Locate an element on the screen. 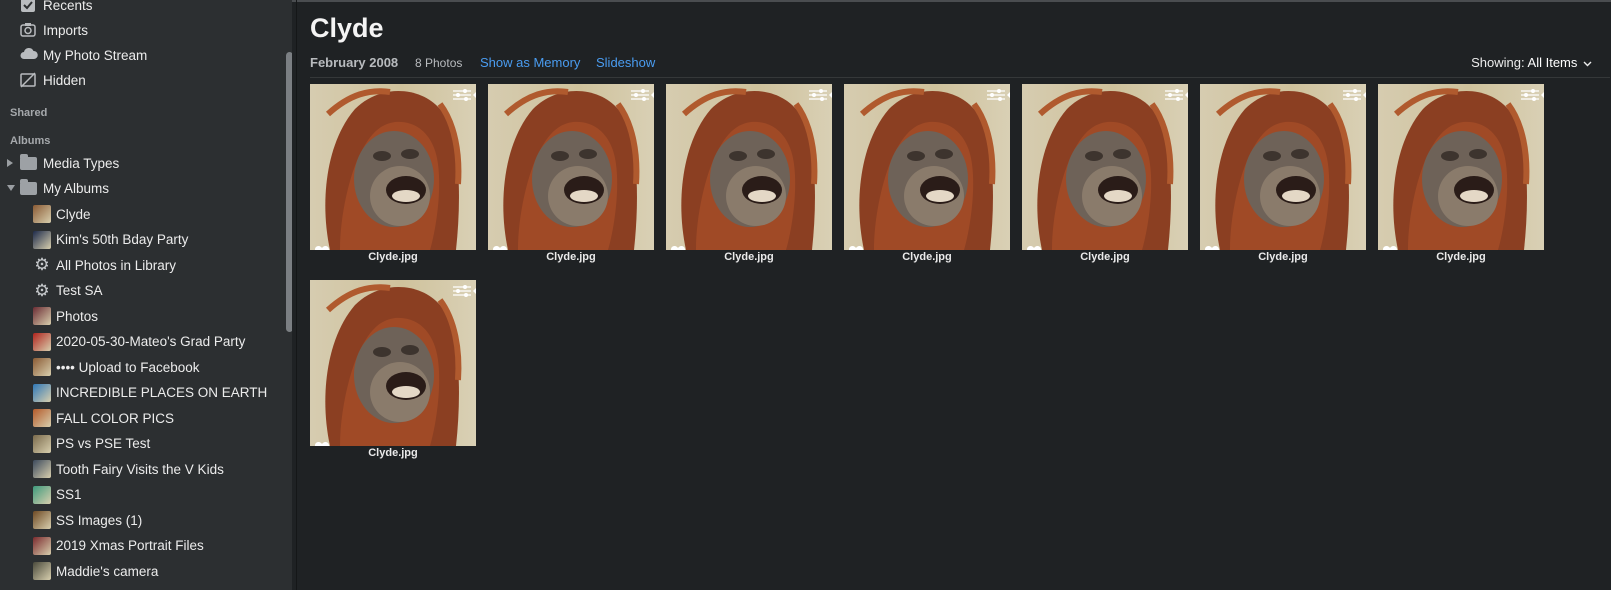 The image size is (1611, 590). sidebar-item-label: SS1 is located at coordinates (69, 494).